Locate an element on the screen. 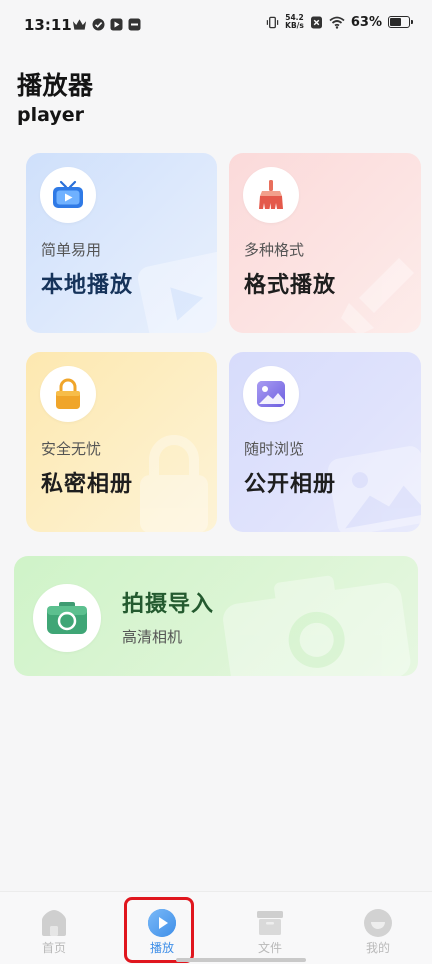  play-icon is located at coordinates (162, 923).